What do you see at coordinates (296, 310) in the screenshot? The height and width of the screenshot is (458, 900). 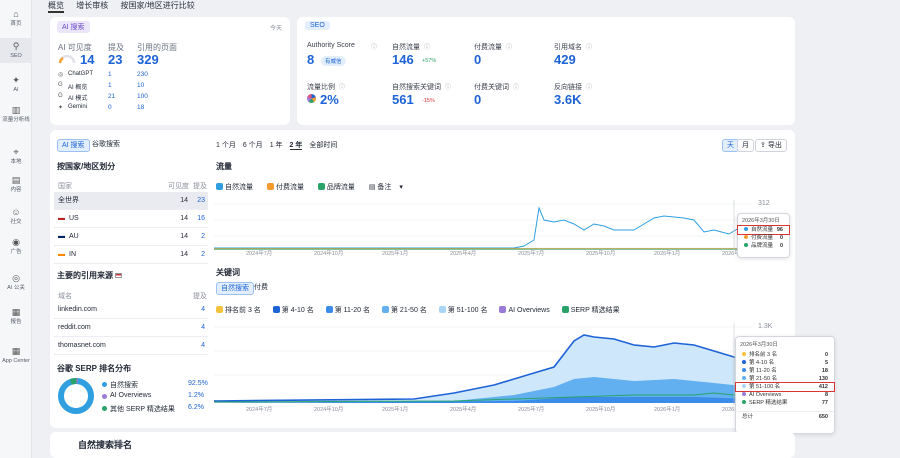 I see `kw-legend-item: 第 4-10 名` at bounding box center [296, 310].